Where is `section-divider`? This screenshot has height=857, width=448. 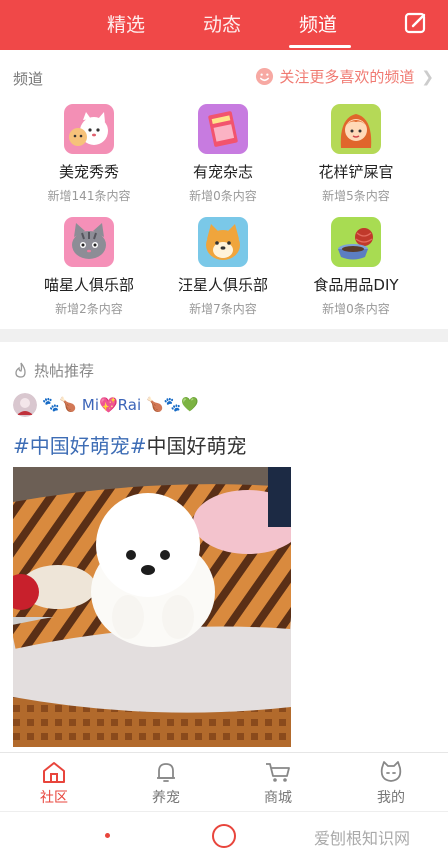
section-divider is located at coordinates (224, 335).